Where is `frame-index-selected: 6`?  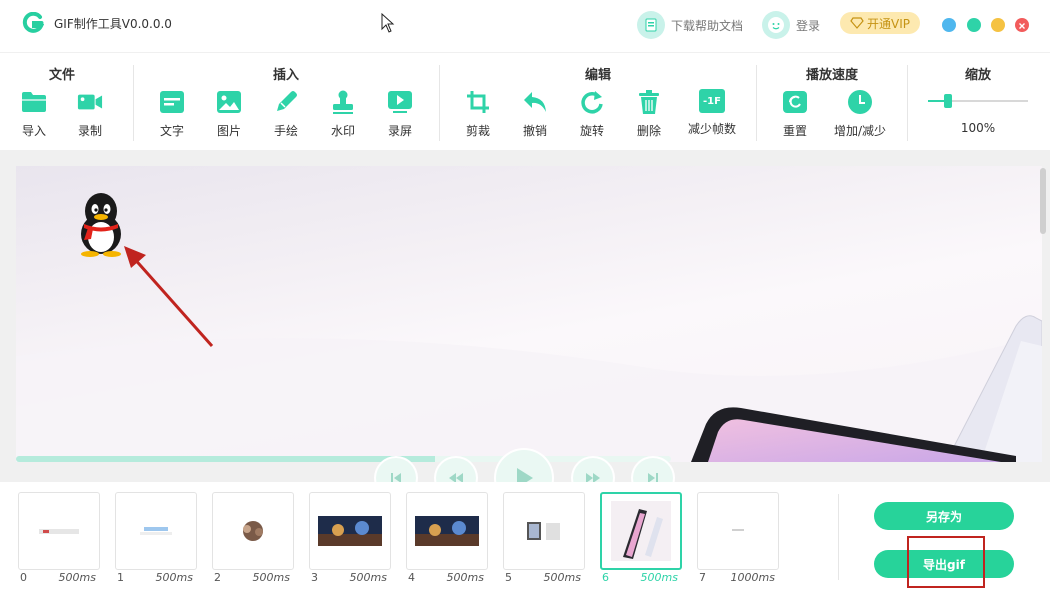
frame-index-selected: 6 is located at coordinates (605, 577).